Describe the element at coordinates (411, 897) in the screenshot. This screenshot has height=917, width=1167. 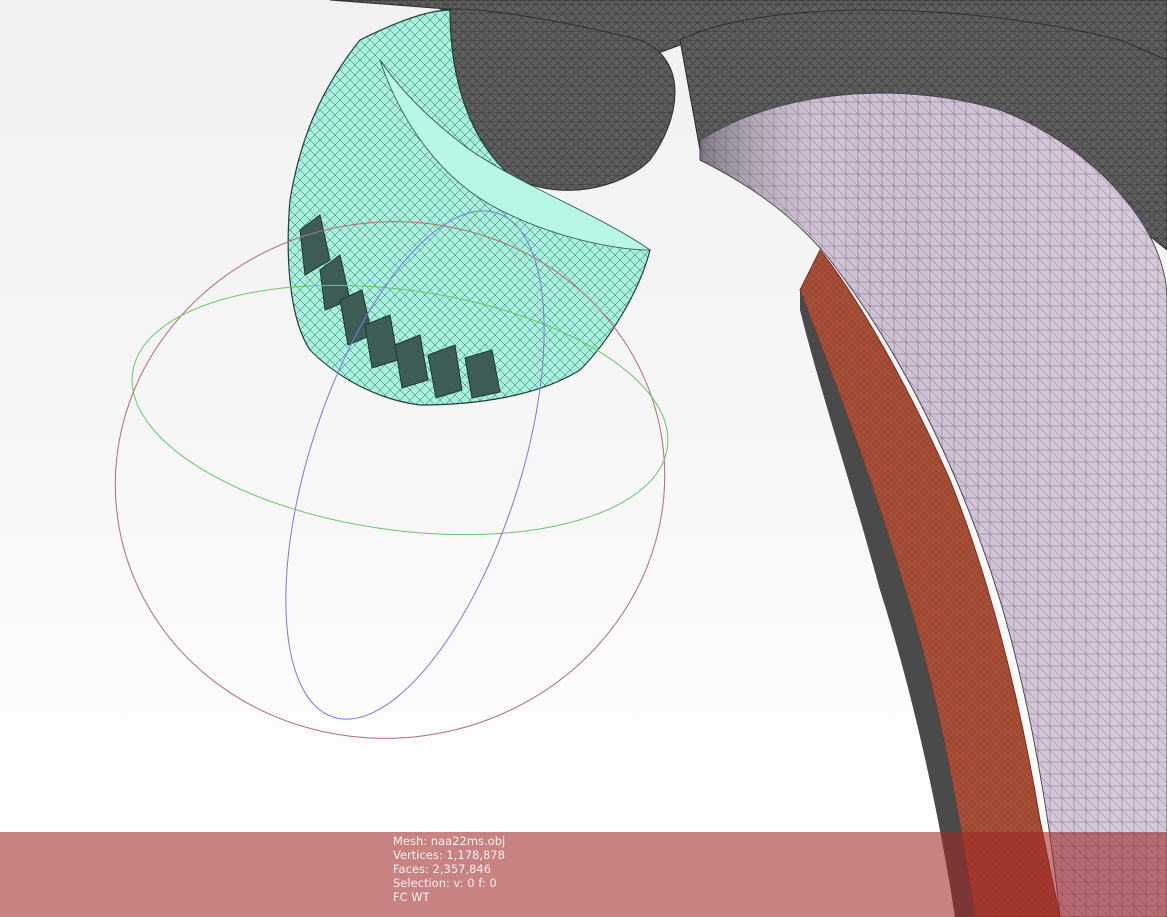
I see `render-mode-label: FC WT` at that location.